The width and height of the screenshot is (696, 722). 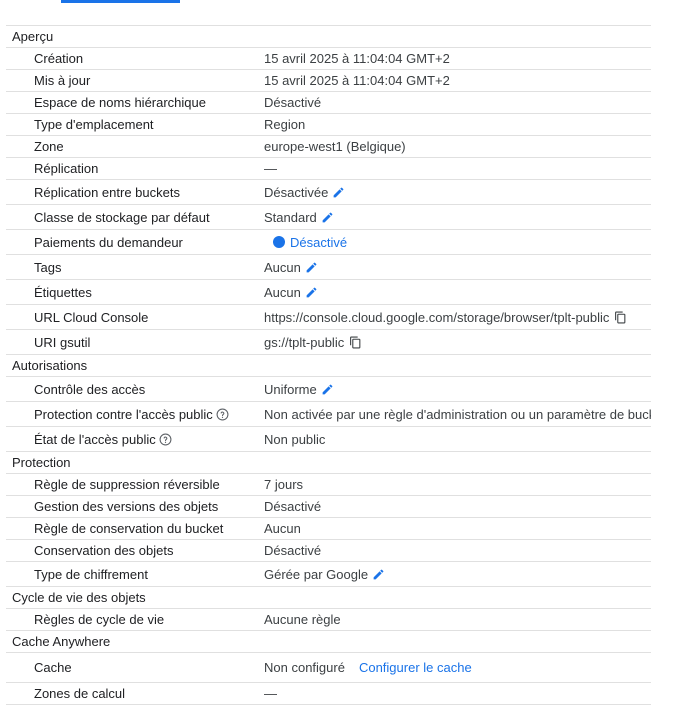 I want to click on configure-cache-link: Configurer le cache, so click(x=415, y=667).